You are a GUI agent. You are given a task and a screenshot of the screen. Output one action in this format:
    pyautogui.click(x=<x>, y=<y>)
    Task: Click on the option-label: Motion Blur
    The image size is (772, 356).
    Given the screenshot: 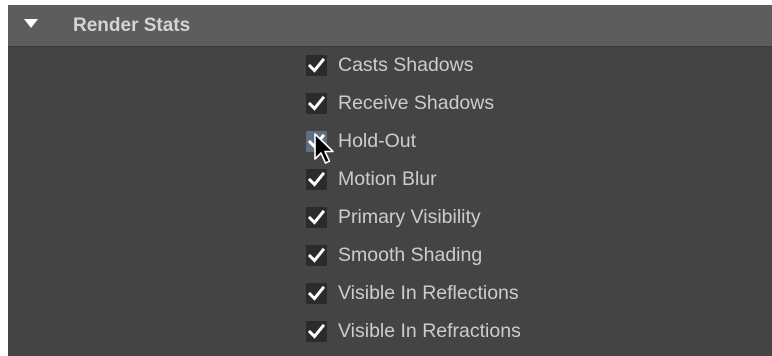 What is the action you would take?
    pyautogui.click(x=387, y=179)
    